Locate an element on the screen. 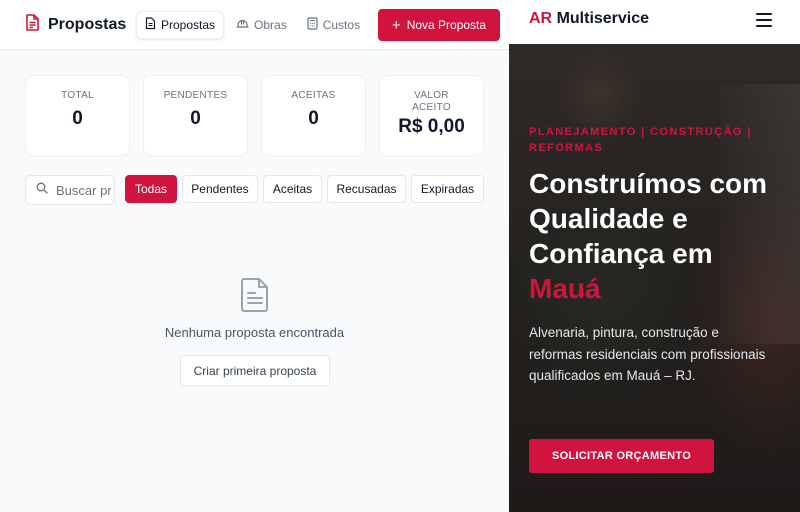 Image resolution: width=800 pixels, height=512 pixels. search-box is located at coordinates (70, 190).